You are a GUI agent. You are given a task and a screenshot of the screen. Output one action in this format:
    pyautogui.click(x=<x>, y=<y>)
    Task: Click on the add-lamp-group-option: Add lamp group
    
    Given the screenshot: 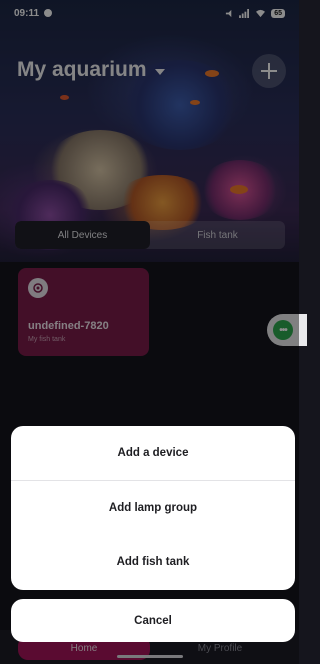 What is the action you would take?
    pyautogui.click(x=153, y=508)
    